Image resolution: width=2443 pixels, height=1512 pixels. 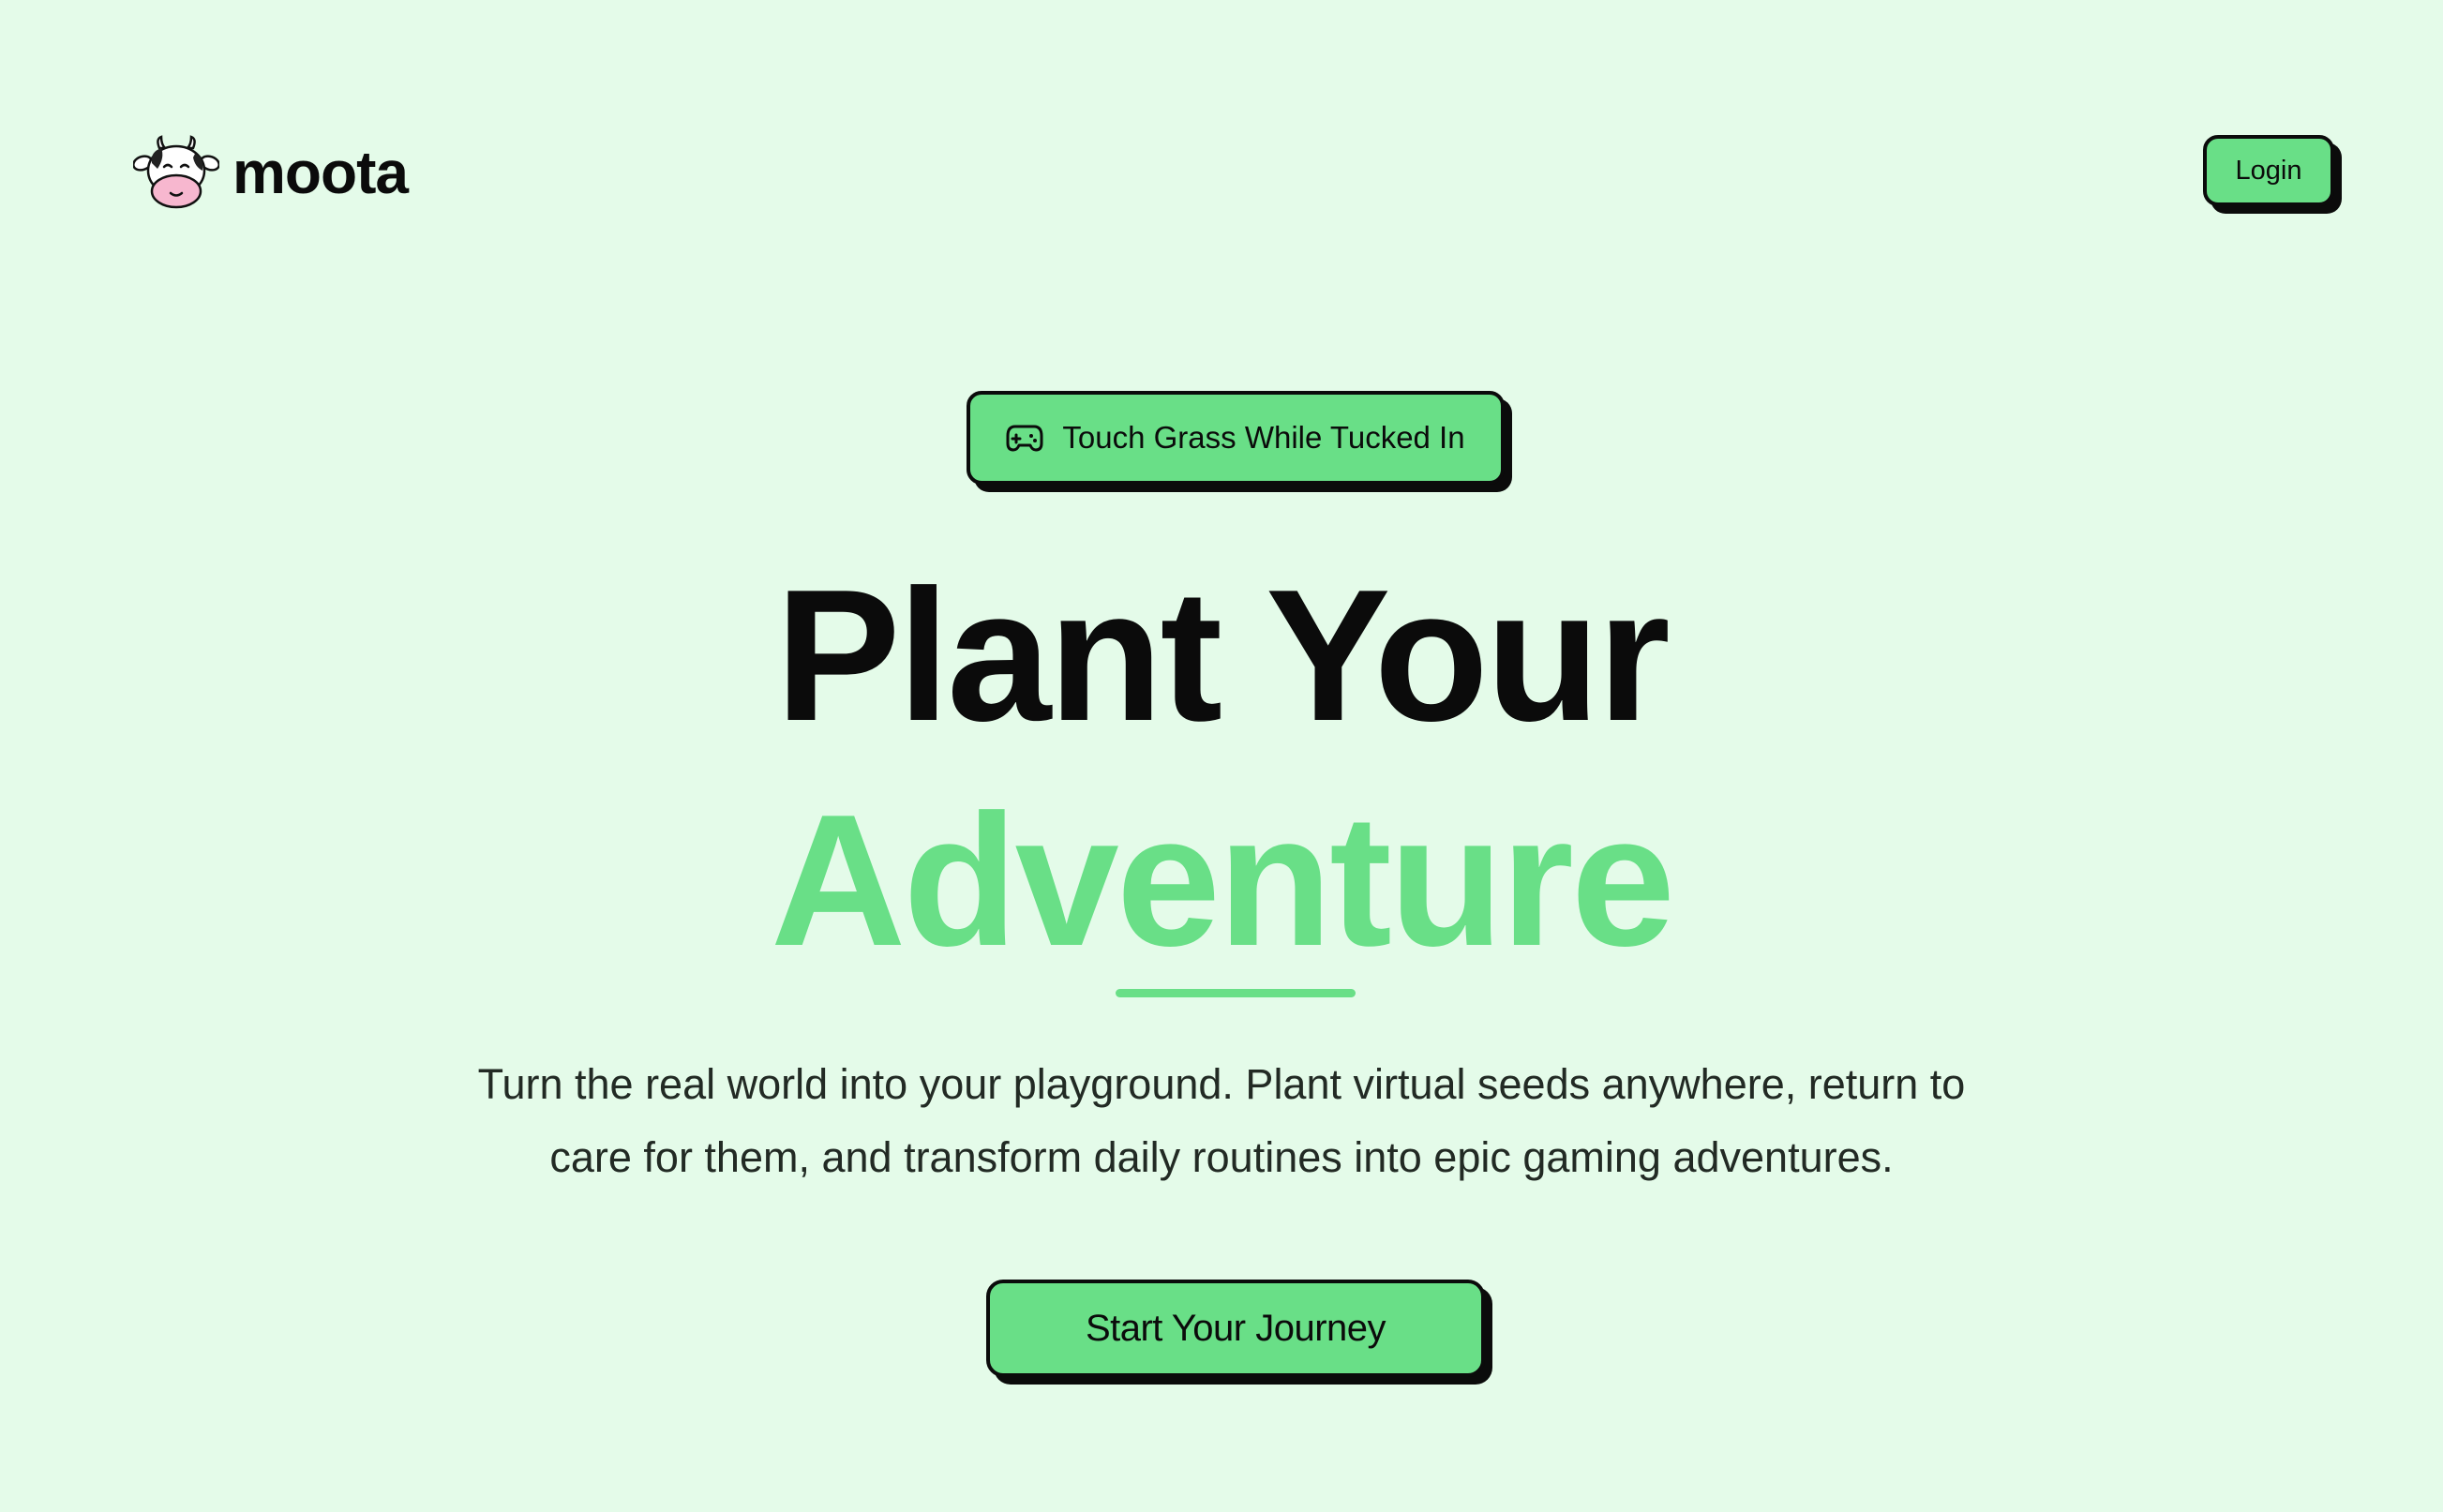 What do you see at coordinates (1025, 439) in the screenshot?
I see `gamepad-icon` at bounding box center [1025, 439].